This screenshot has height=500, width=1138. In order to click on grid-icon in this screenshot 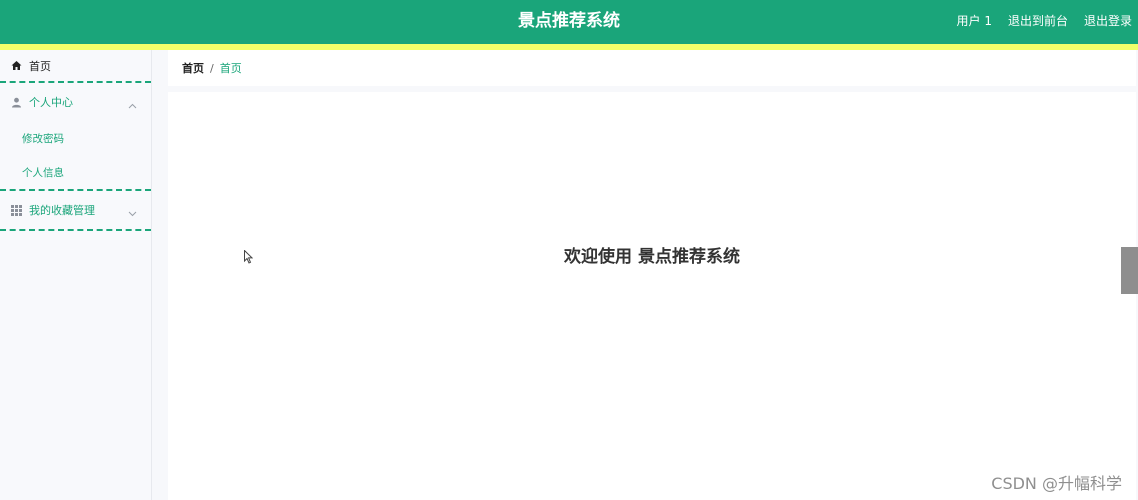, I will do `click(16, 210)`.